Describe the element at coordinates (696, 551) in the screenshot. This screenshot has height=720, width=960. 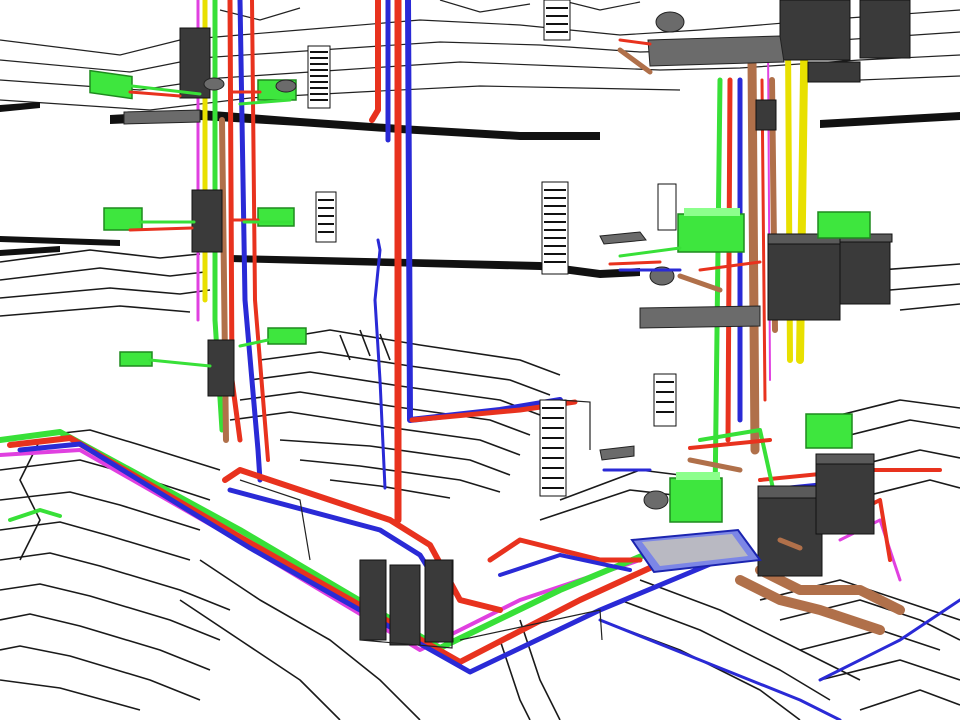
I see `shower-tray-icon` at that location.